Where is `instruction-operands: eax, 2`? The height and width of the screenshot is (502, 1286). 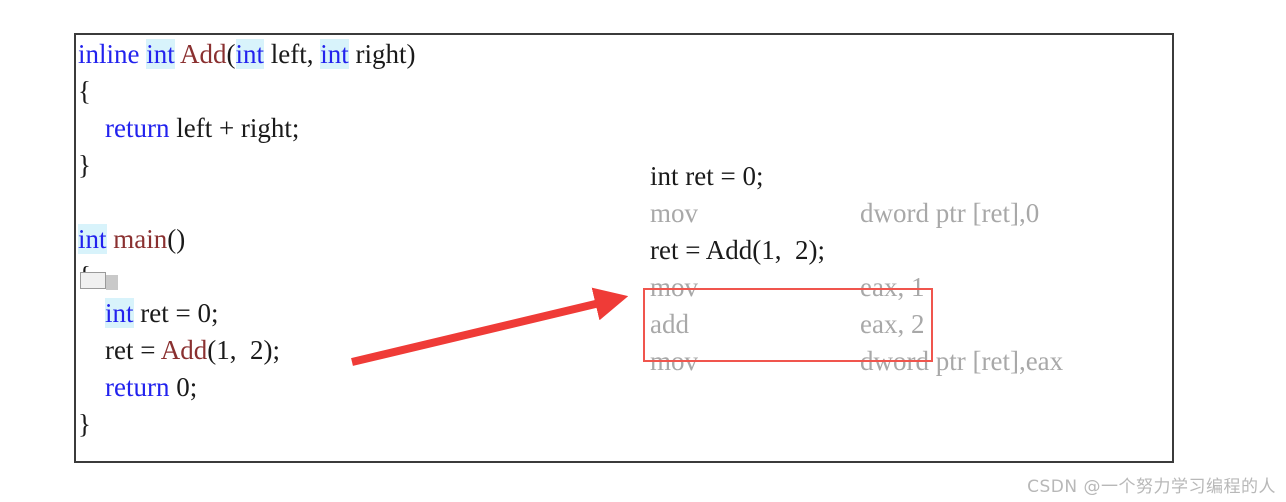 instruction-operands: eax, 2 is located at coordinates (892, 324).